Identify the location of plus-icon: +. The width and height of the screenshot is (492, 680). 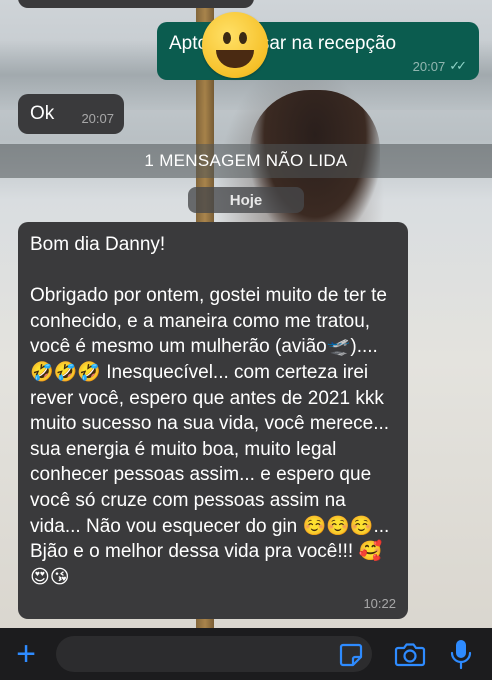
(26, 654).